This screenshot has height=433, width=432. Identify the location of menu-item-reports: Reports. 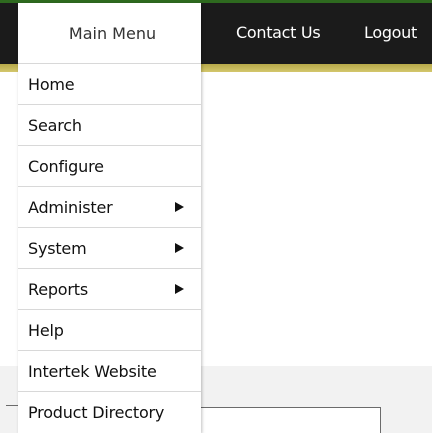
(109, 289).